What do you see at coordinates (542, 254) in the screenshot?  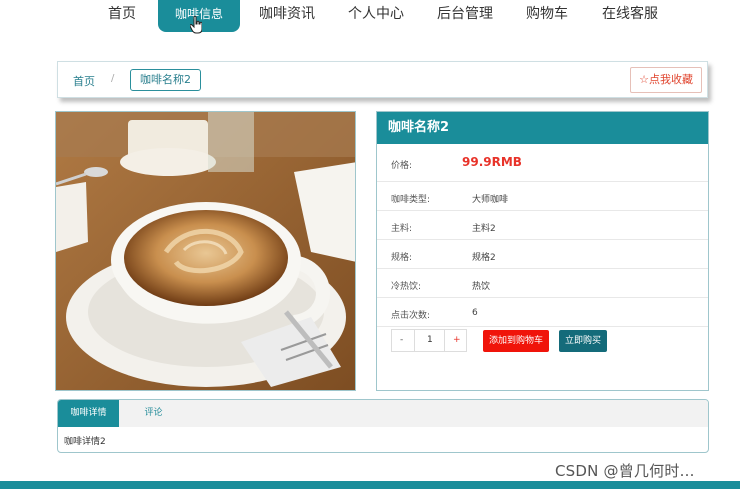 I see `spec-row: 规格: 规格2` at bounding box center [542, 254].